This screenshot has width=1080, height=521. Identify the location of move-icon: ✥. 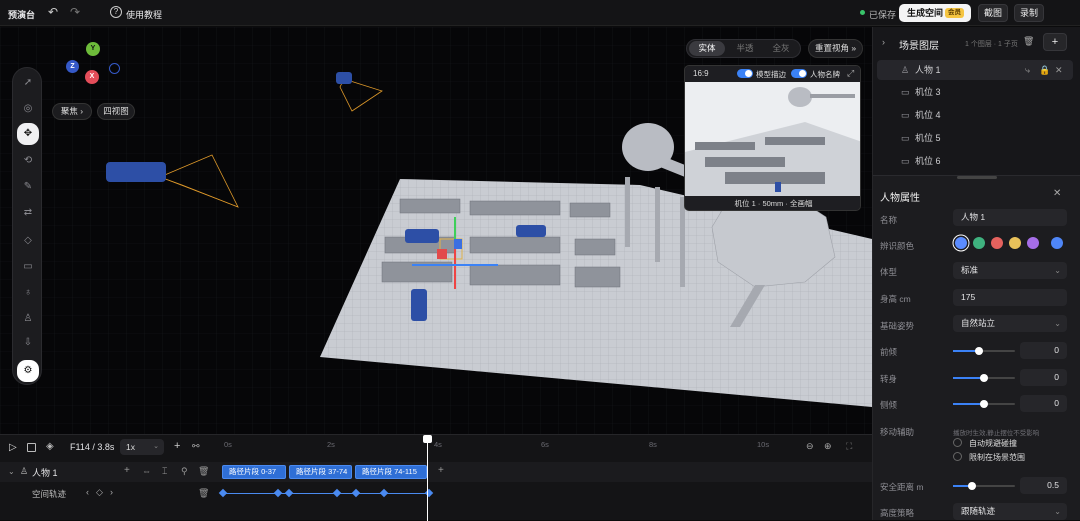
(28, 134).